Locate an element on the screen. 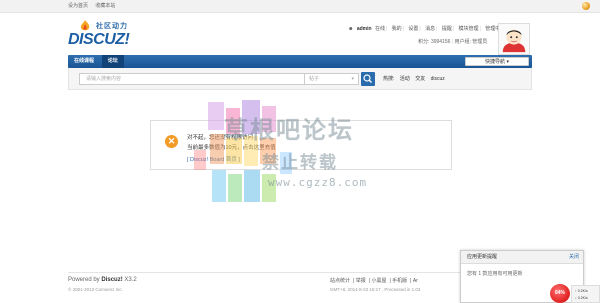 Image resolution: width=600 pixels, height=303 pixels. hot-word-link: 交友 is located at coordinates (420, 79).